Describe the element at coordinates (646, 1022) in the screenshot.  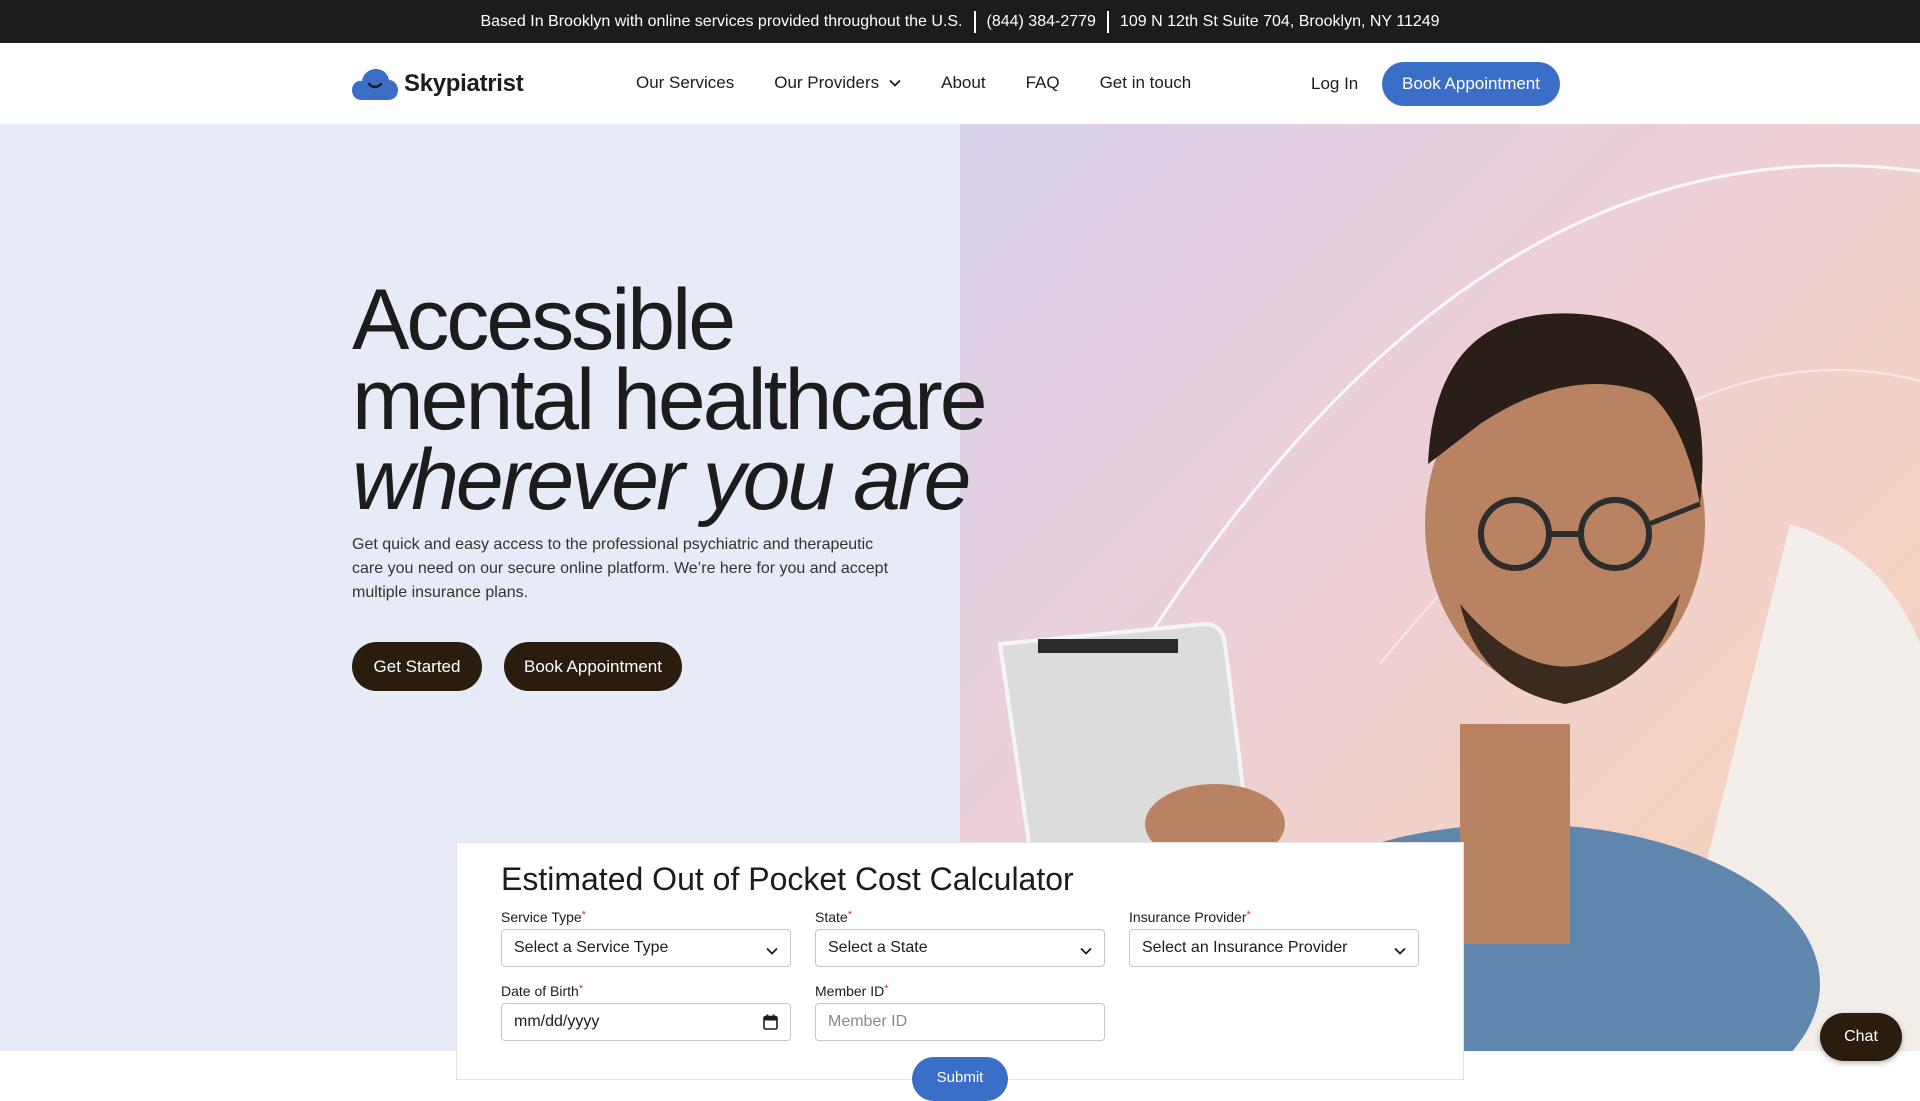
I see `date-of-birth-field: mm/dd/yyyy` at that location.